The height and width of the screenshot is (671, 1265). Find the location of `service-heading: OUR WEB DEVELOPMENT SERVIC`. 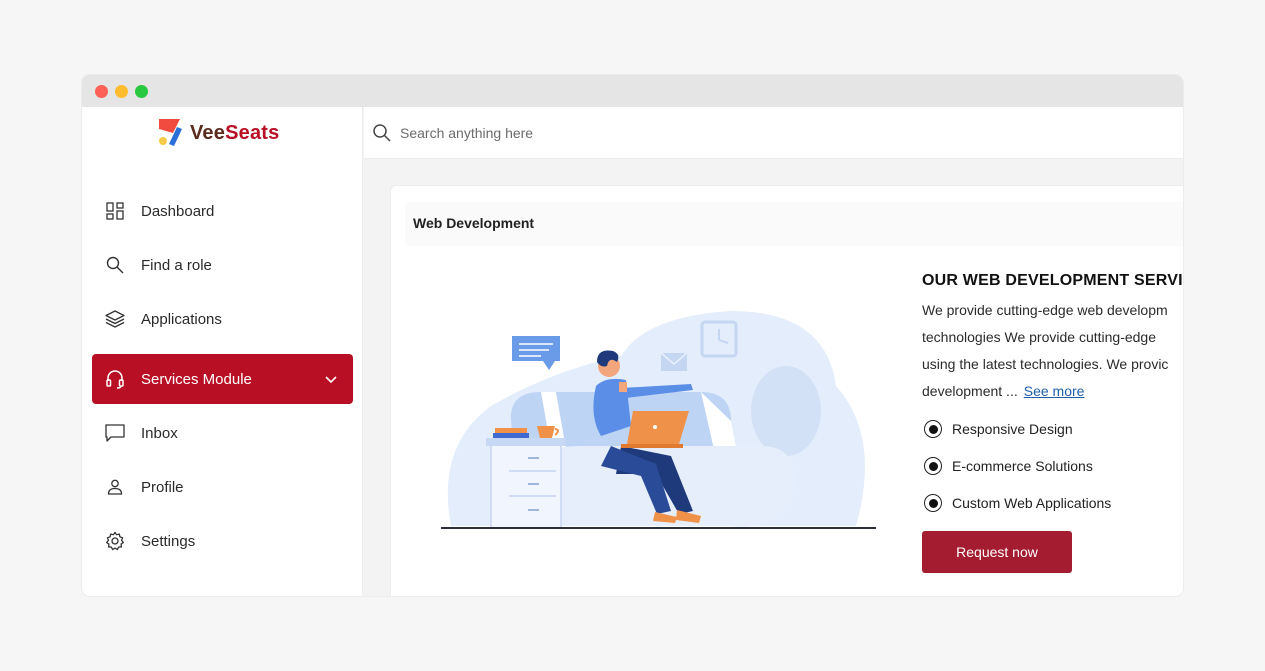

service-heading: OUR WEB DEVELOPMENT SERVIC is located at coordinates (1052, 280).